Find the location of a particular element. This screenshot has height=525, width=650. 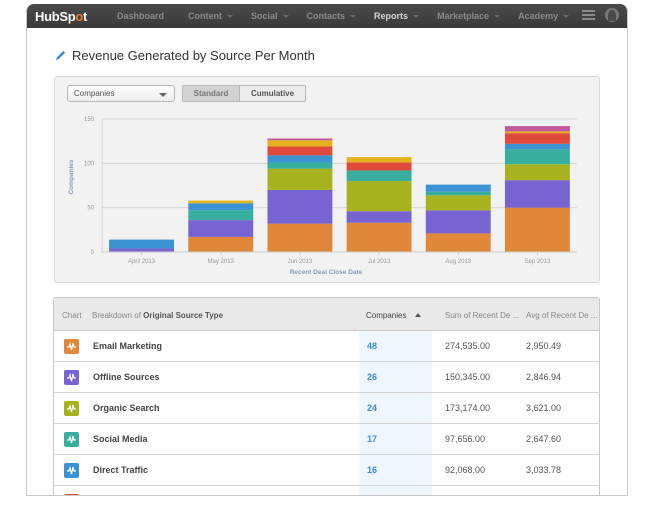

sum-value: 92,068.00 is located at coordinates (465, 470).